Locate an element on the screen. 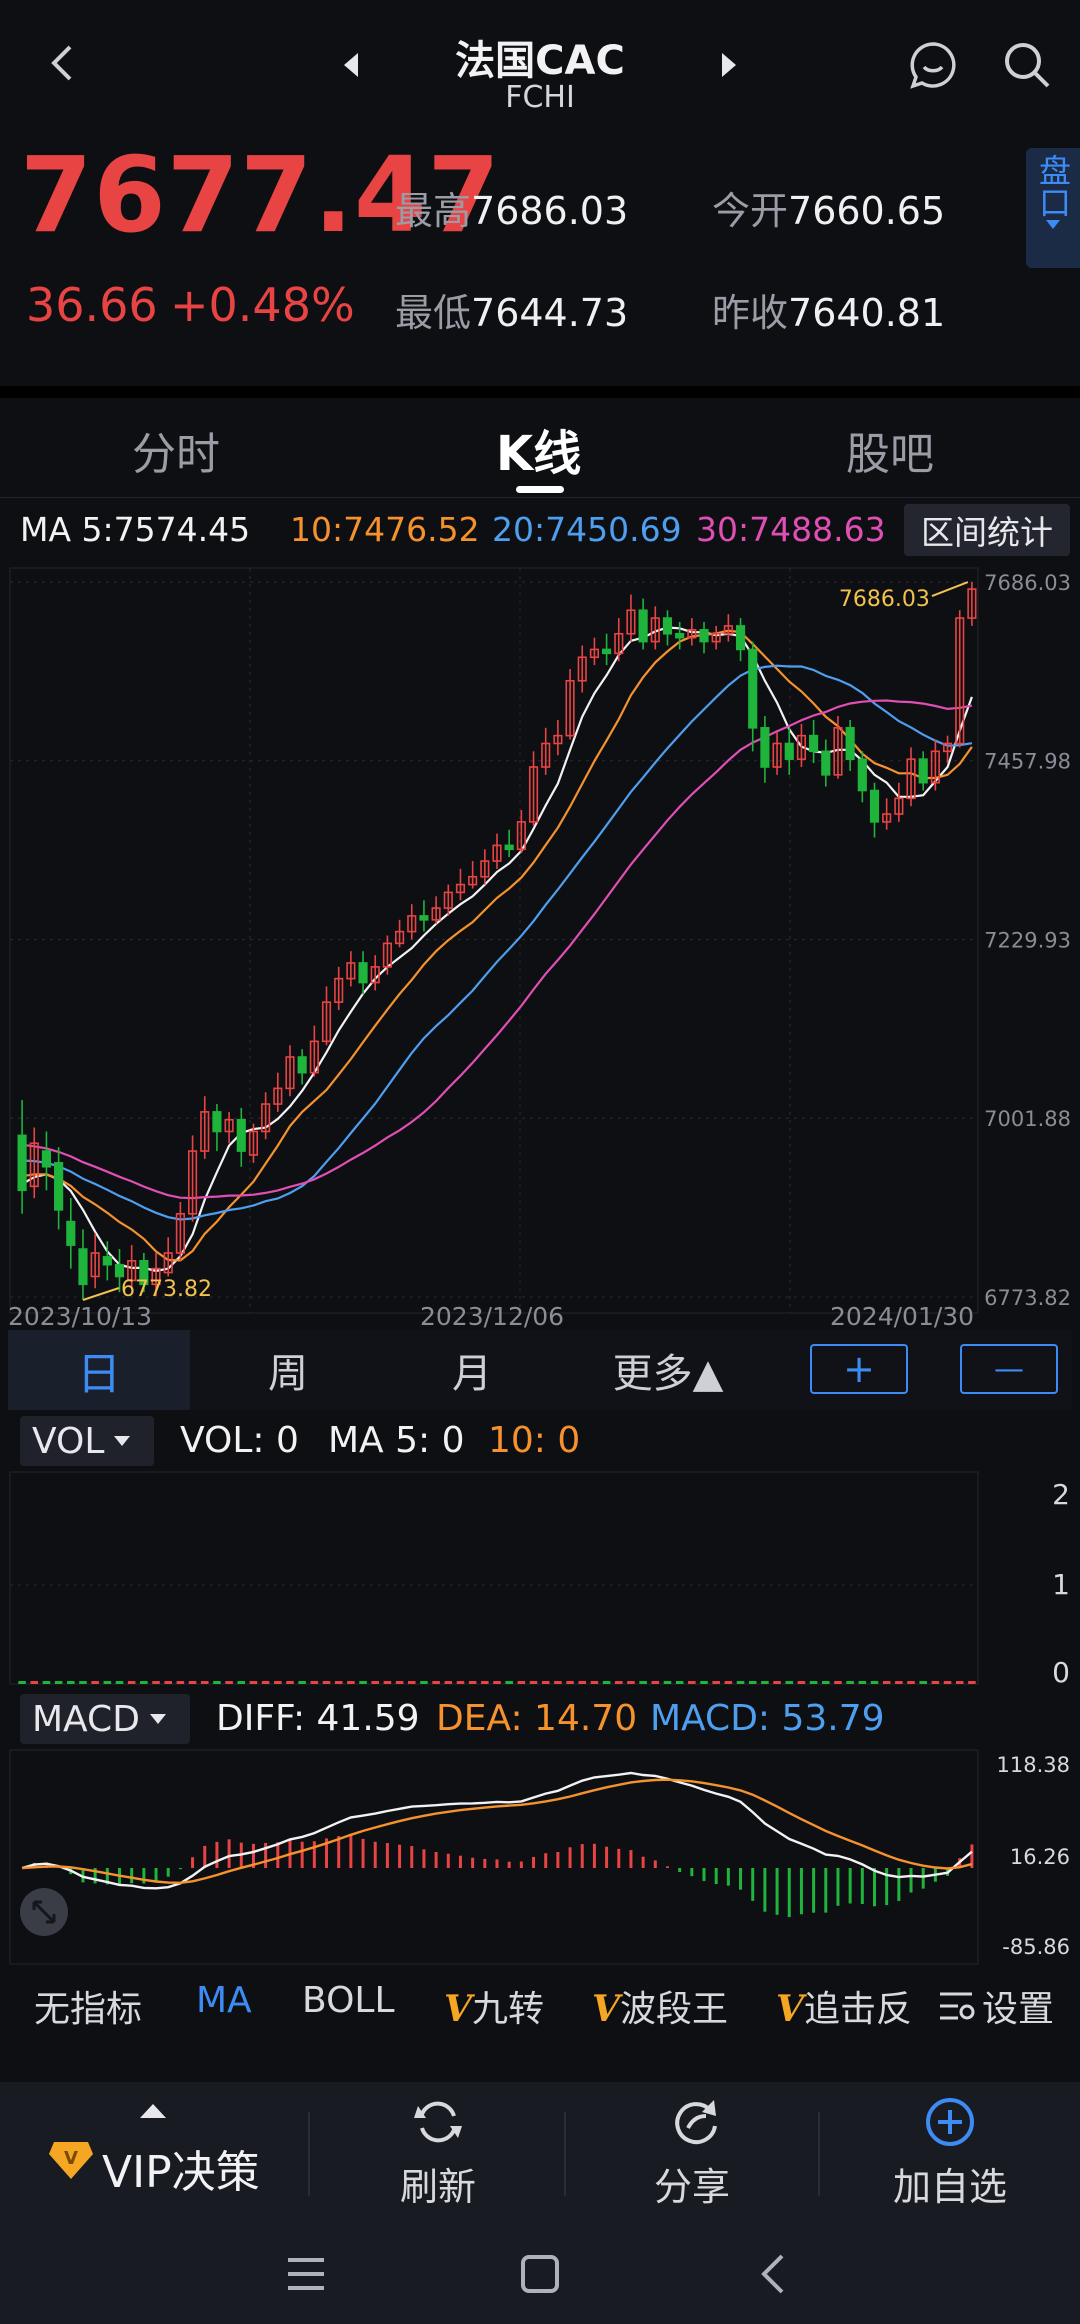 The height and width of the screenshot is (2324, 1080). period-month: 月 is located at coordinates (472, 1370).